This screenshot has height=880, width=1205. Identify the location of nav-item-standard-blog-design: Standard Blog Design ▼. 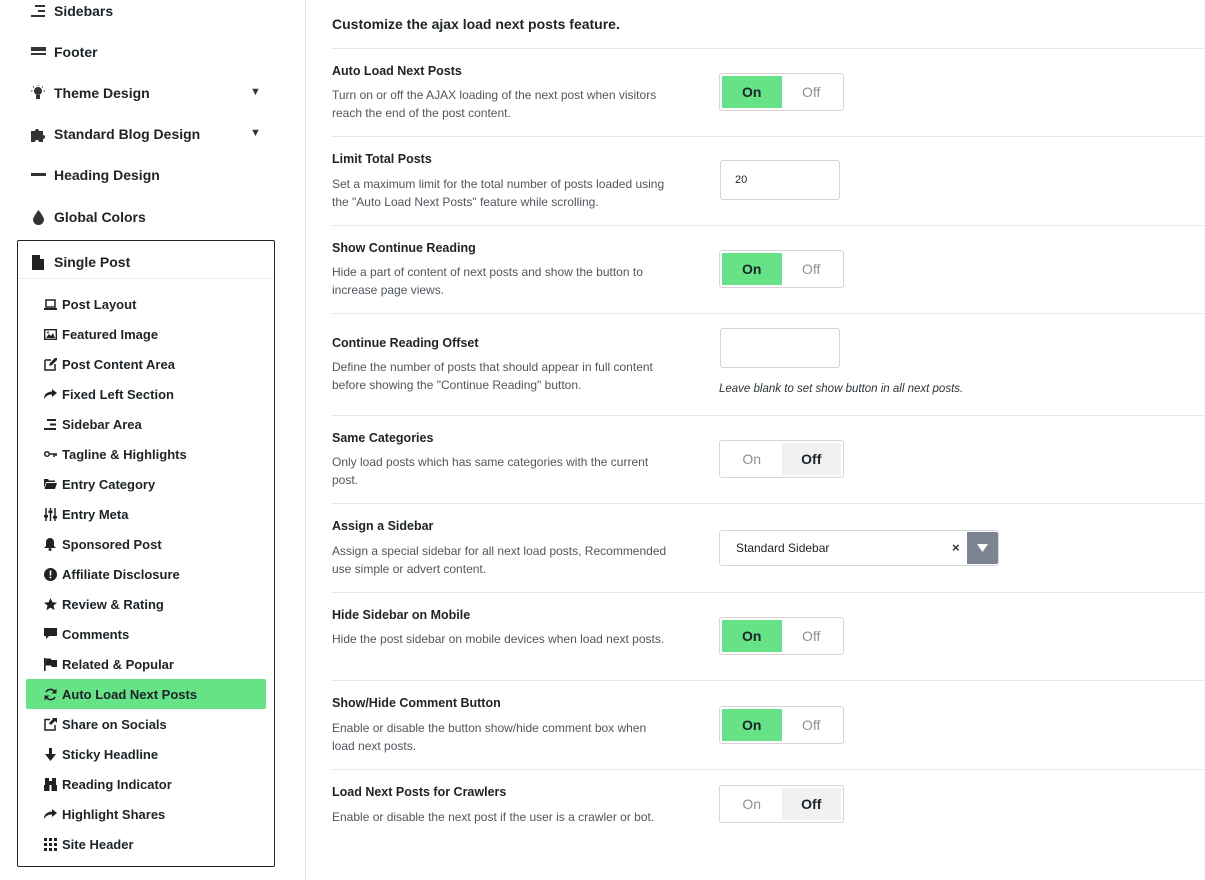
(150, 134).